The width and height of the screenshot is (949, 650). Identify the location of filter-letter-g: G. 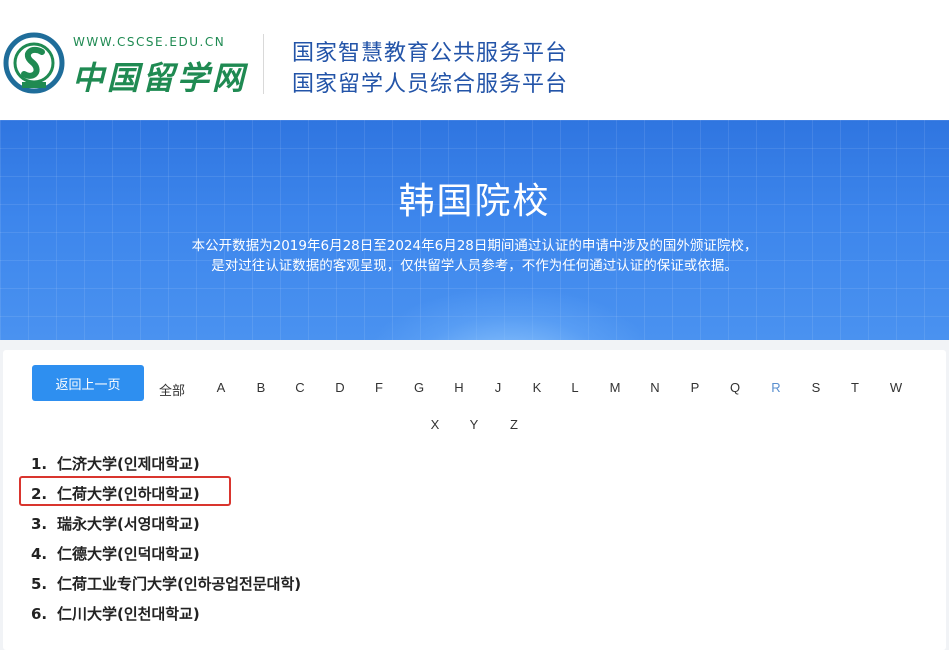
(419, 387).